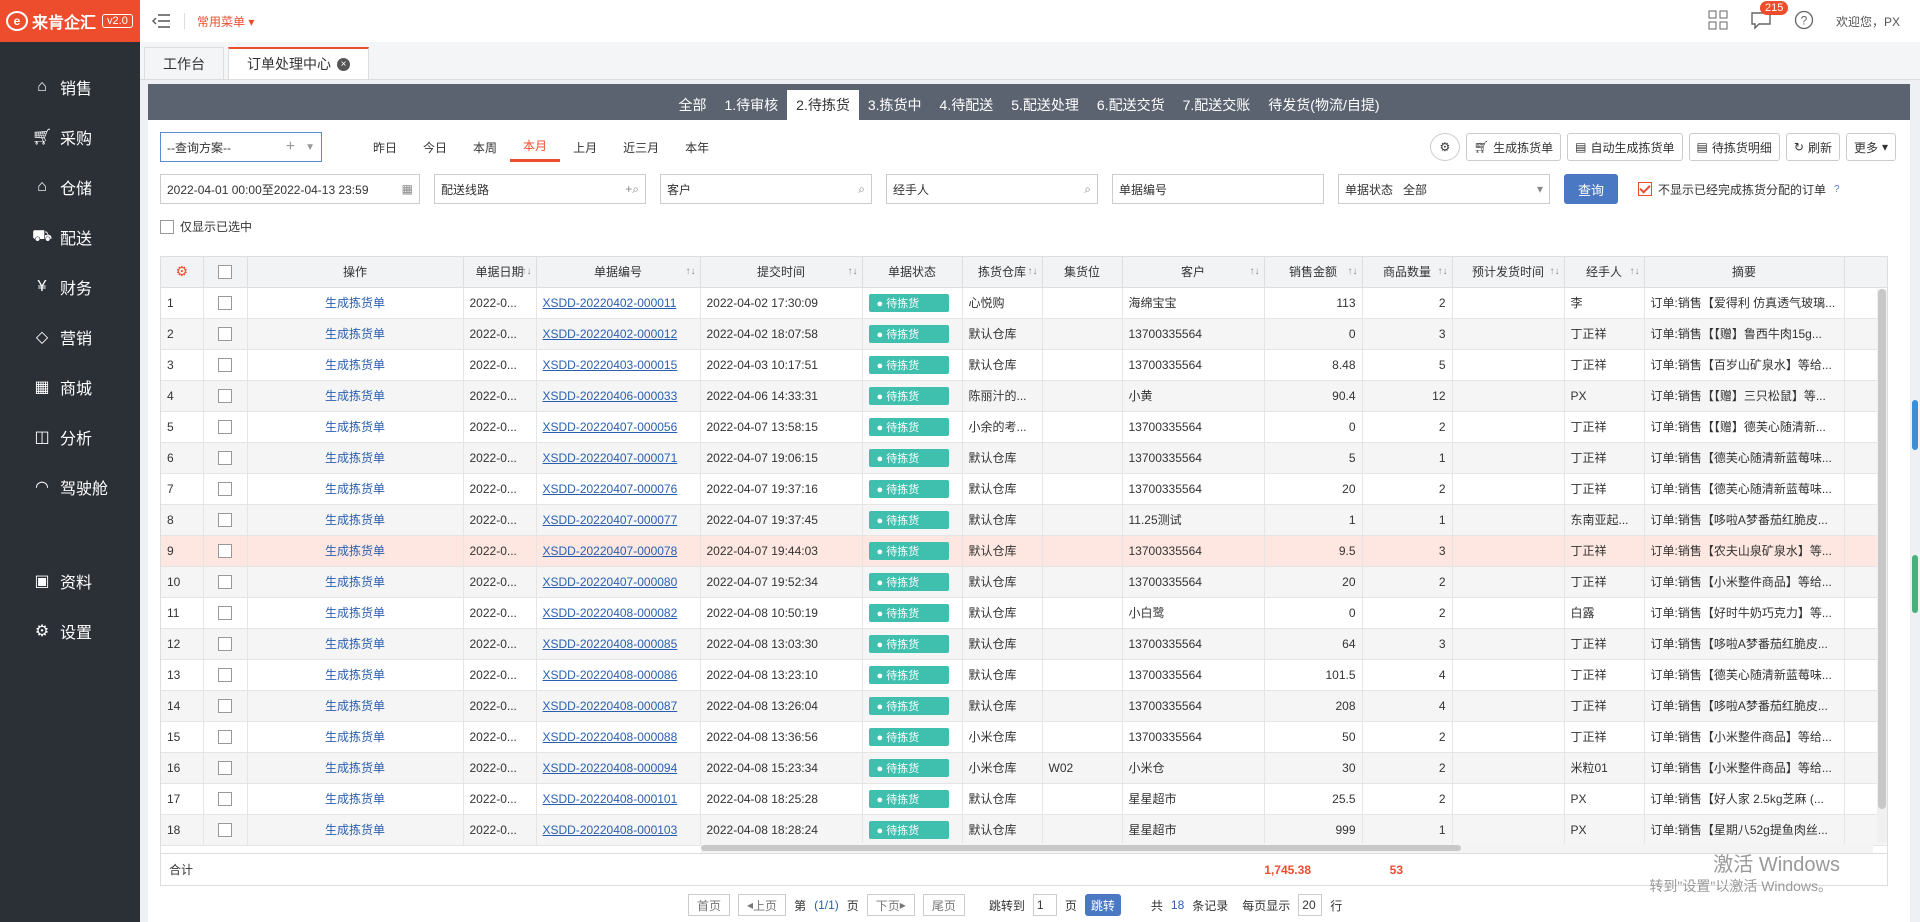 The height and width of the screenshot is (922, 1920). What do you see at coordinates (762, 905) in the screenshot?
I see `prev-page-button: ◂ 上页` at bounding box center [762, 905].